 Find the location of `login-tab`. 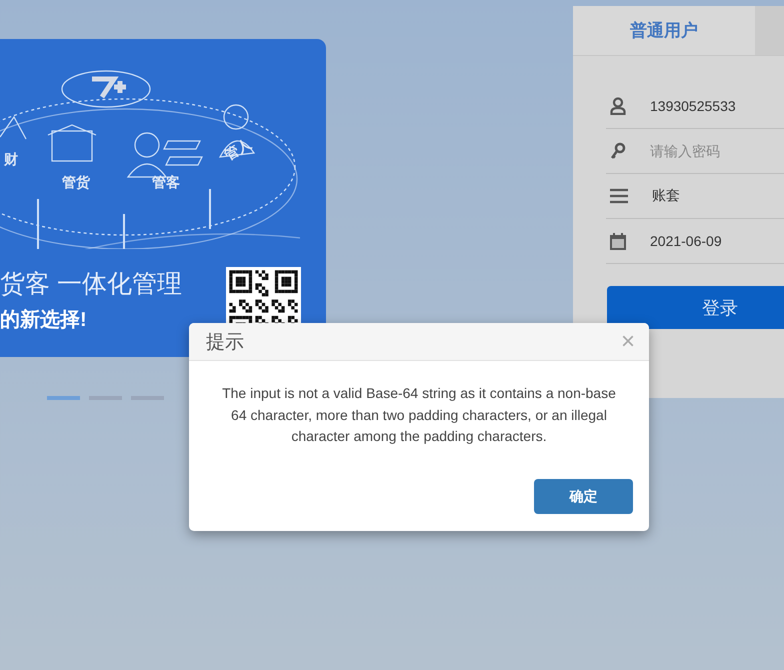

login-tab is located at coordinates (769, 30).